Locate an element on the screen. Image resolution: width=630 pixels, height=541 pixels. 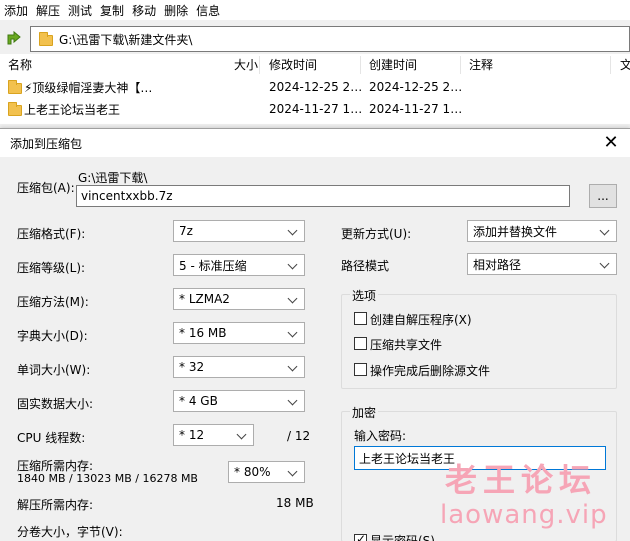
pathmode-select: 相对路径 is located at coordinates (542, 264).